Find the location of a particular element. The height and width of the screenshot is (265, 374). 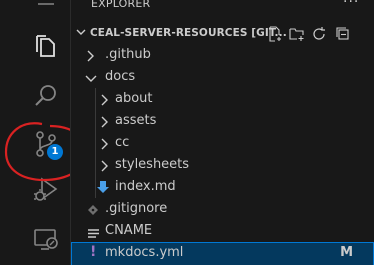

more-actions-icon: ··· is located at coordinates (351, 5).